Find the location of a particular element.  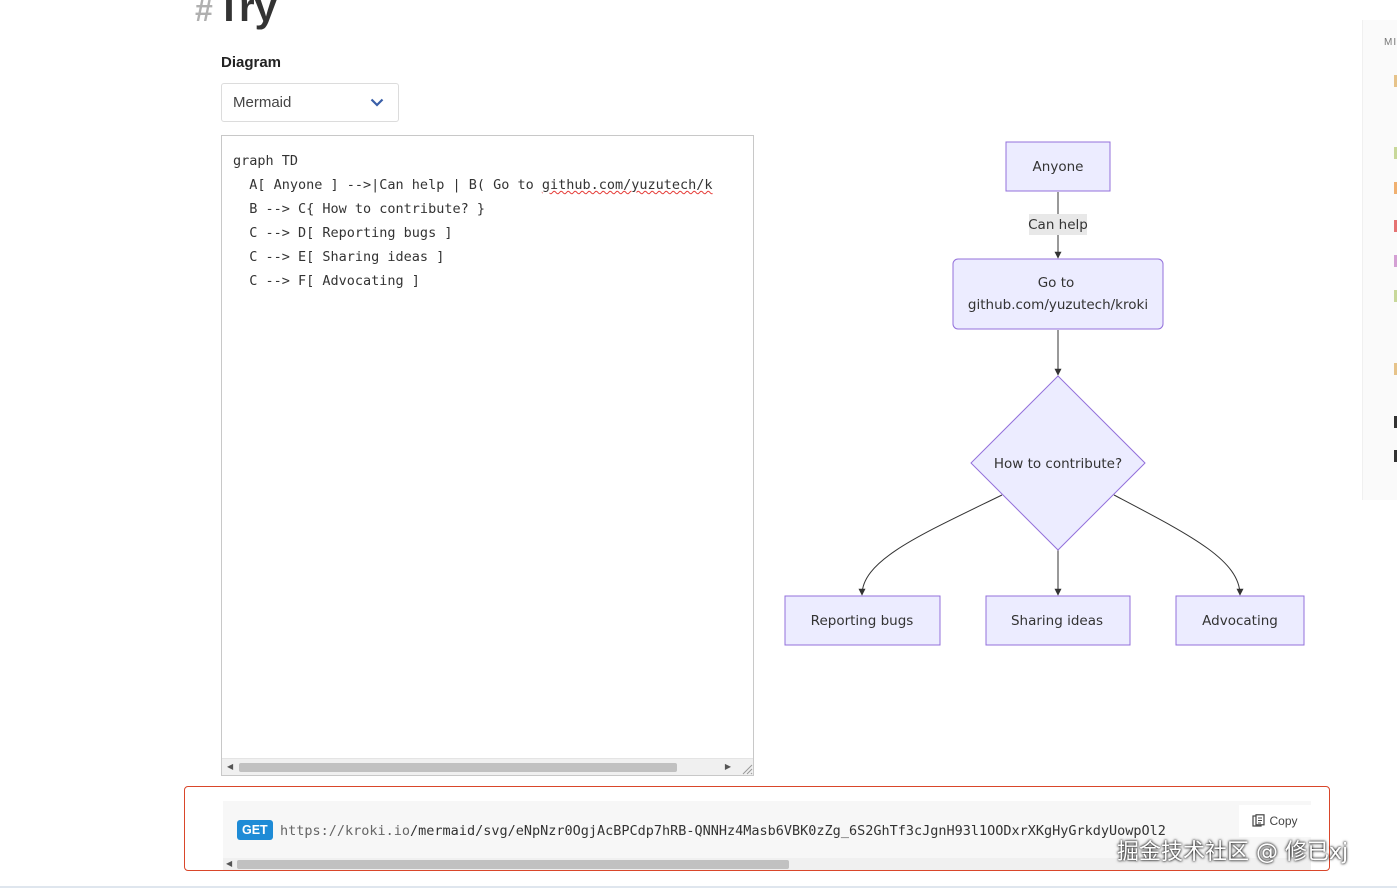

resize-grip-icon is located at coordinates (746, 768).